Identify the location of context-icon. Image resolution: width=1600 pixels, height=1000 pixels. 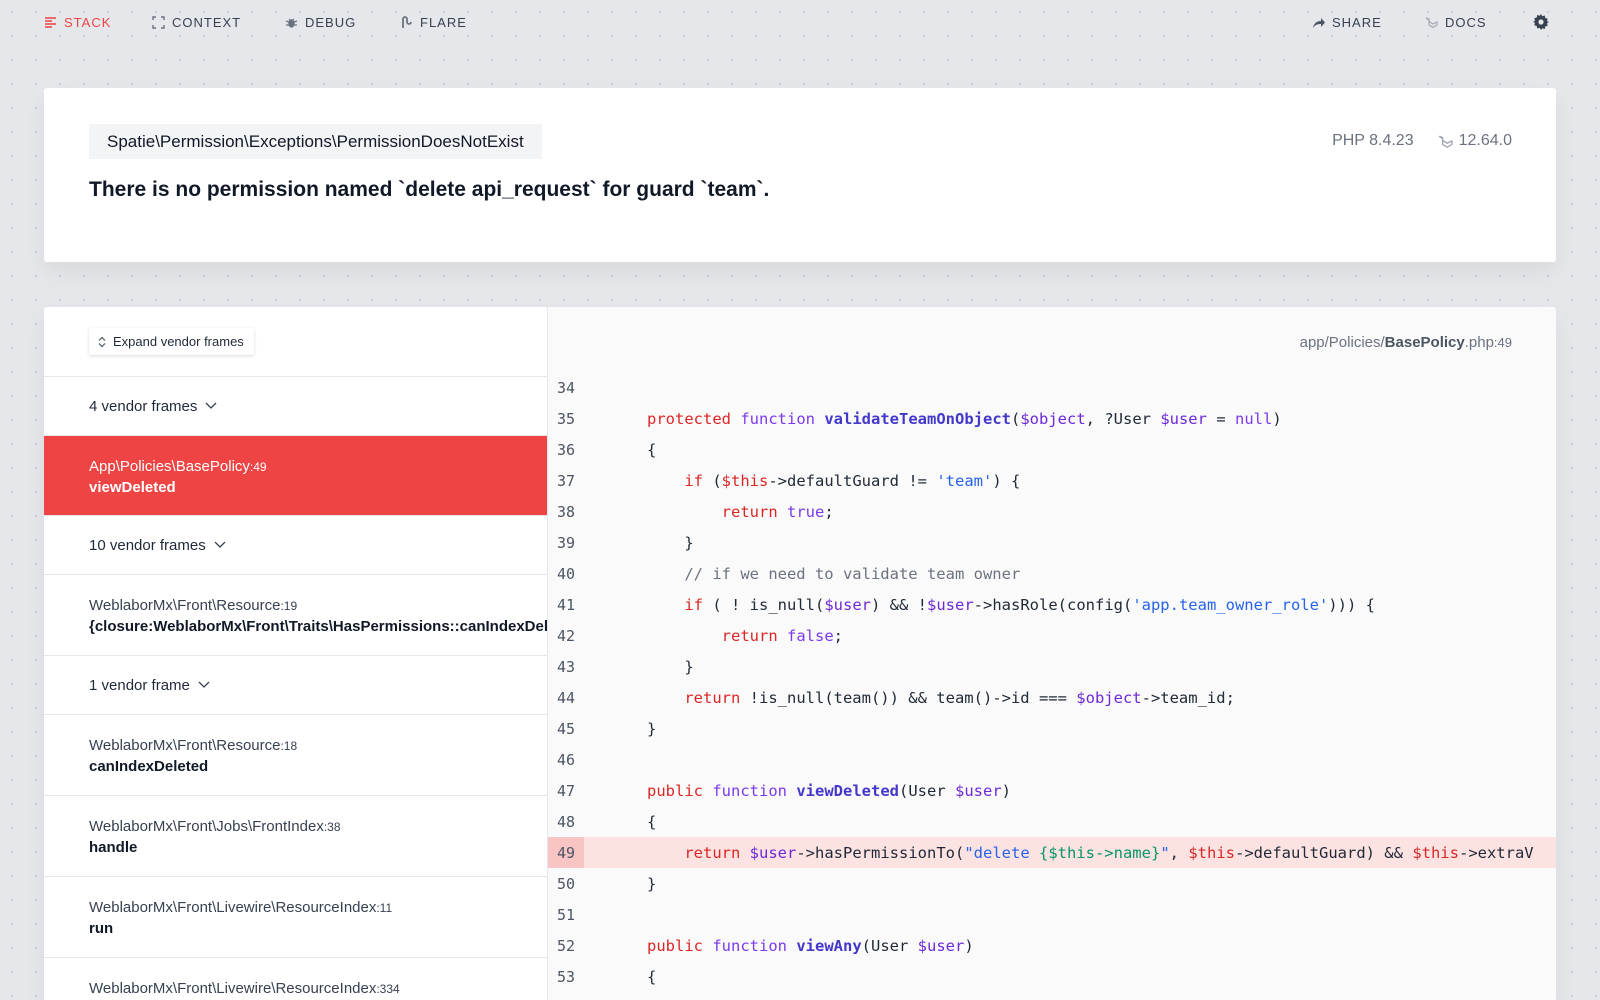
(158, 22).